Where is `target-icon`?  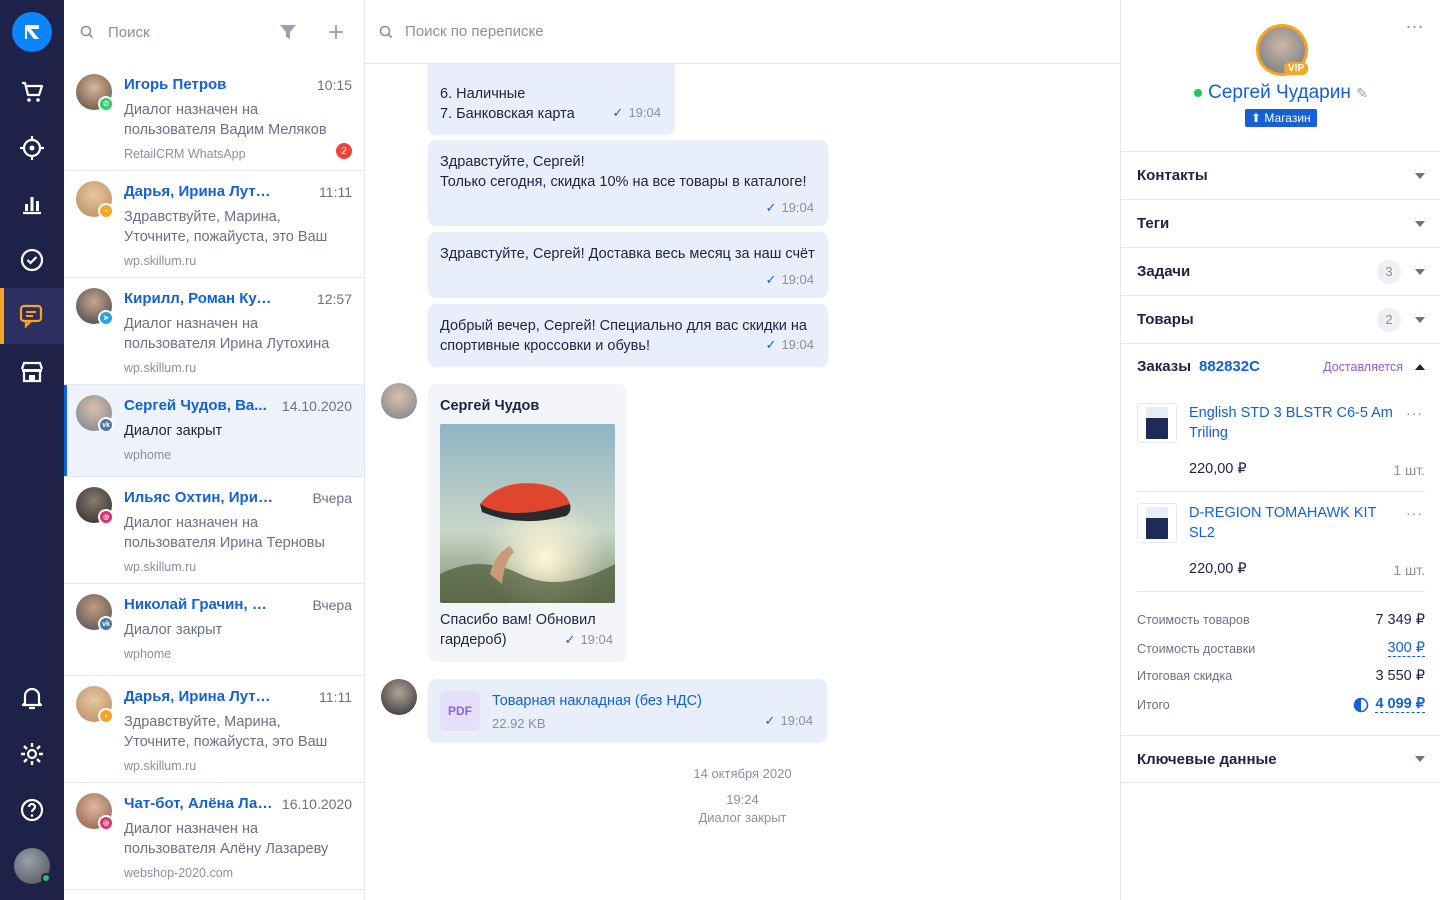
target-icon is located at coordinates (32, 148).